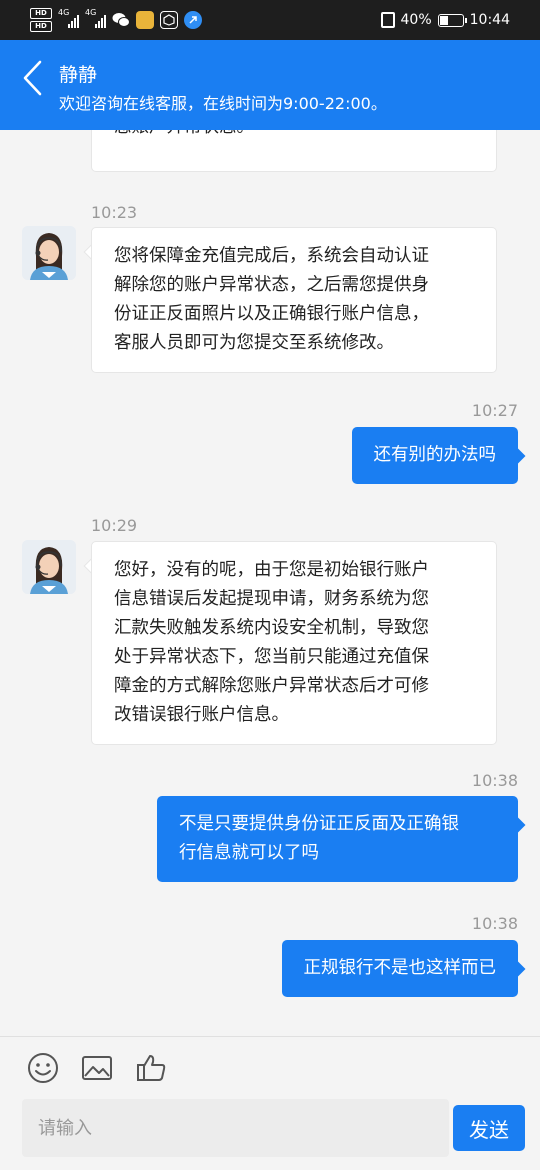 Image resolution: width=540 pixels, height=1170 pixels. Describe the element at coordinates (193, 20) in the screenshot. I see `app-icon-blue` at that location.